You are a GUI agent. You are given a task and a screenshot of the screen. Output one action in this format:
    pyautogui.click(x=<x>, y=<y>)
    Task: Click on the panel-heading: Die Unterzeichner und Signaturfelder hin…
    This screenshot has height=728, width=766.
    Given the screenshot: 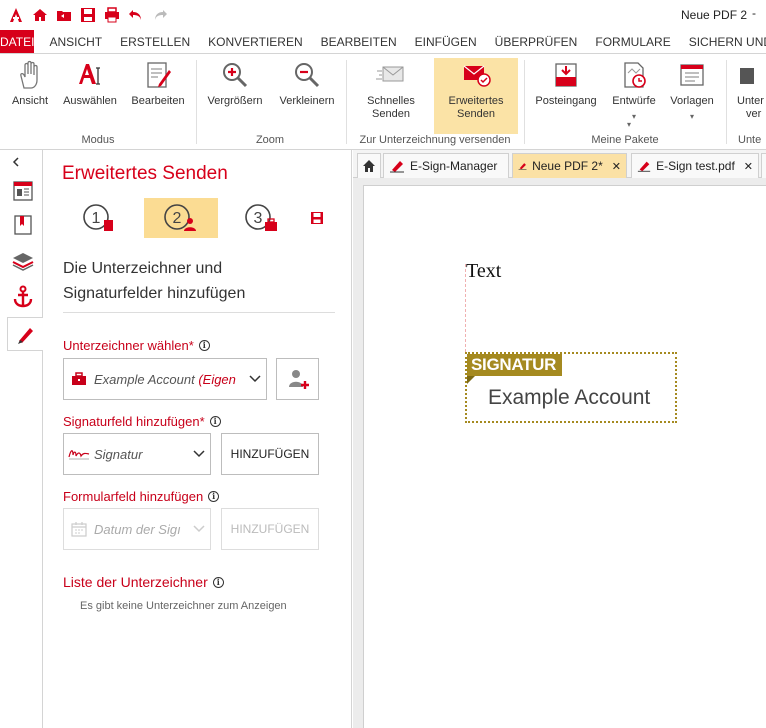 What is the action you would take?
    pyautogui.click(x=198, y=281)
    